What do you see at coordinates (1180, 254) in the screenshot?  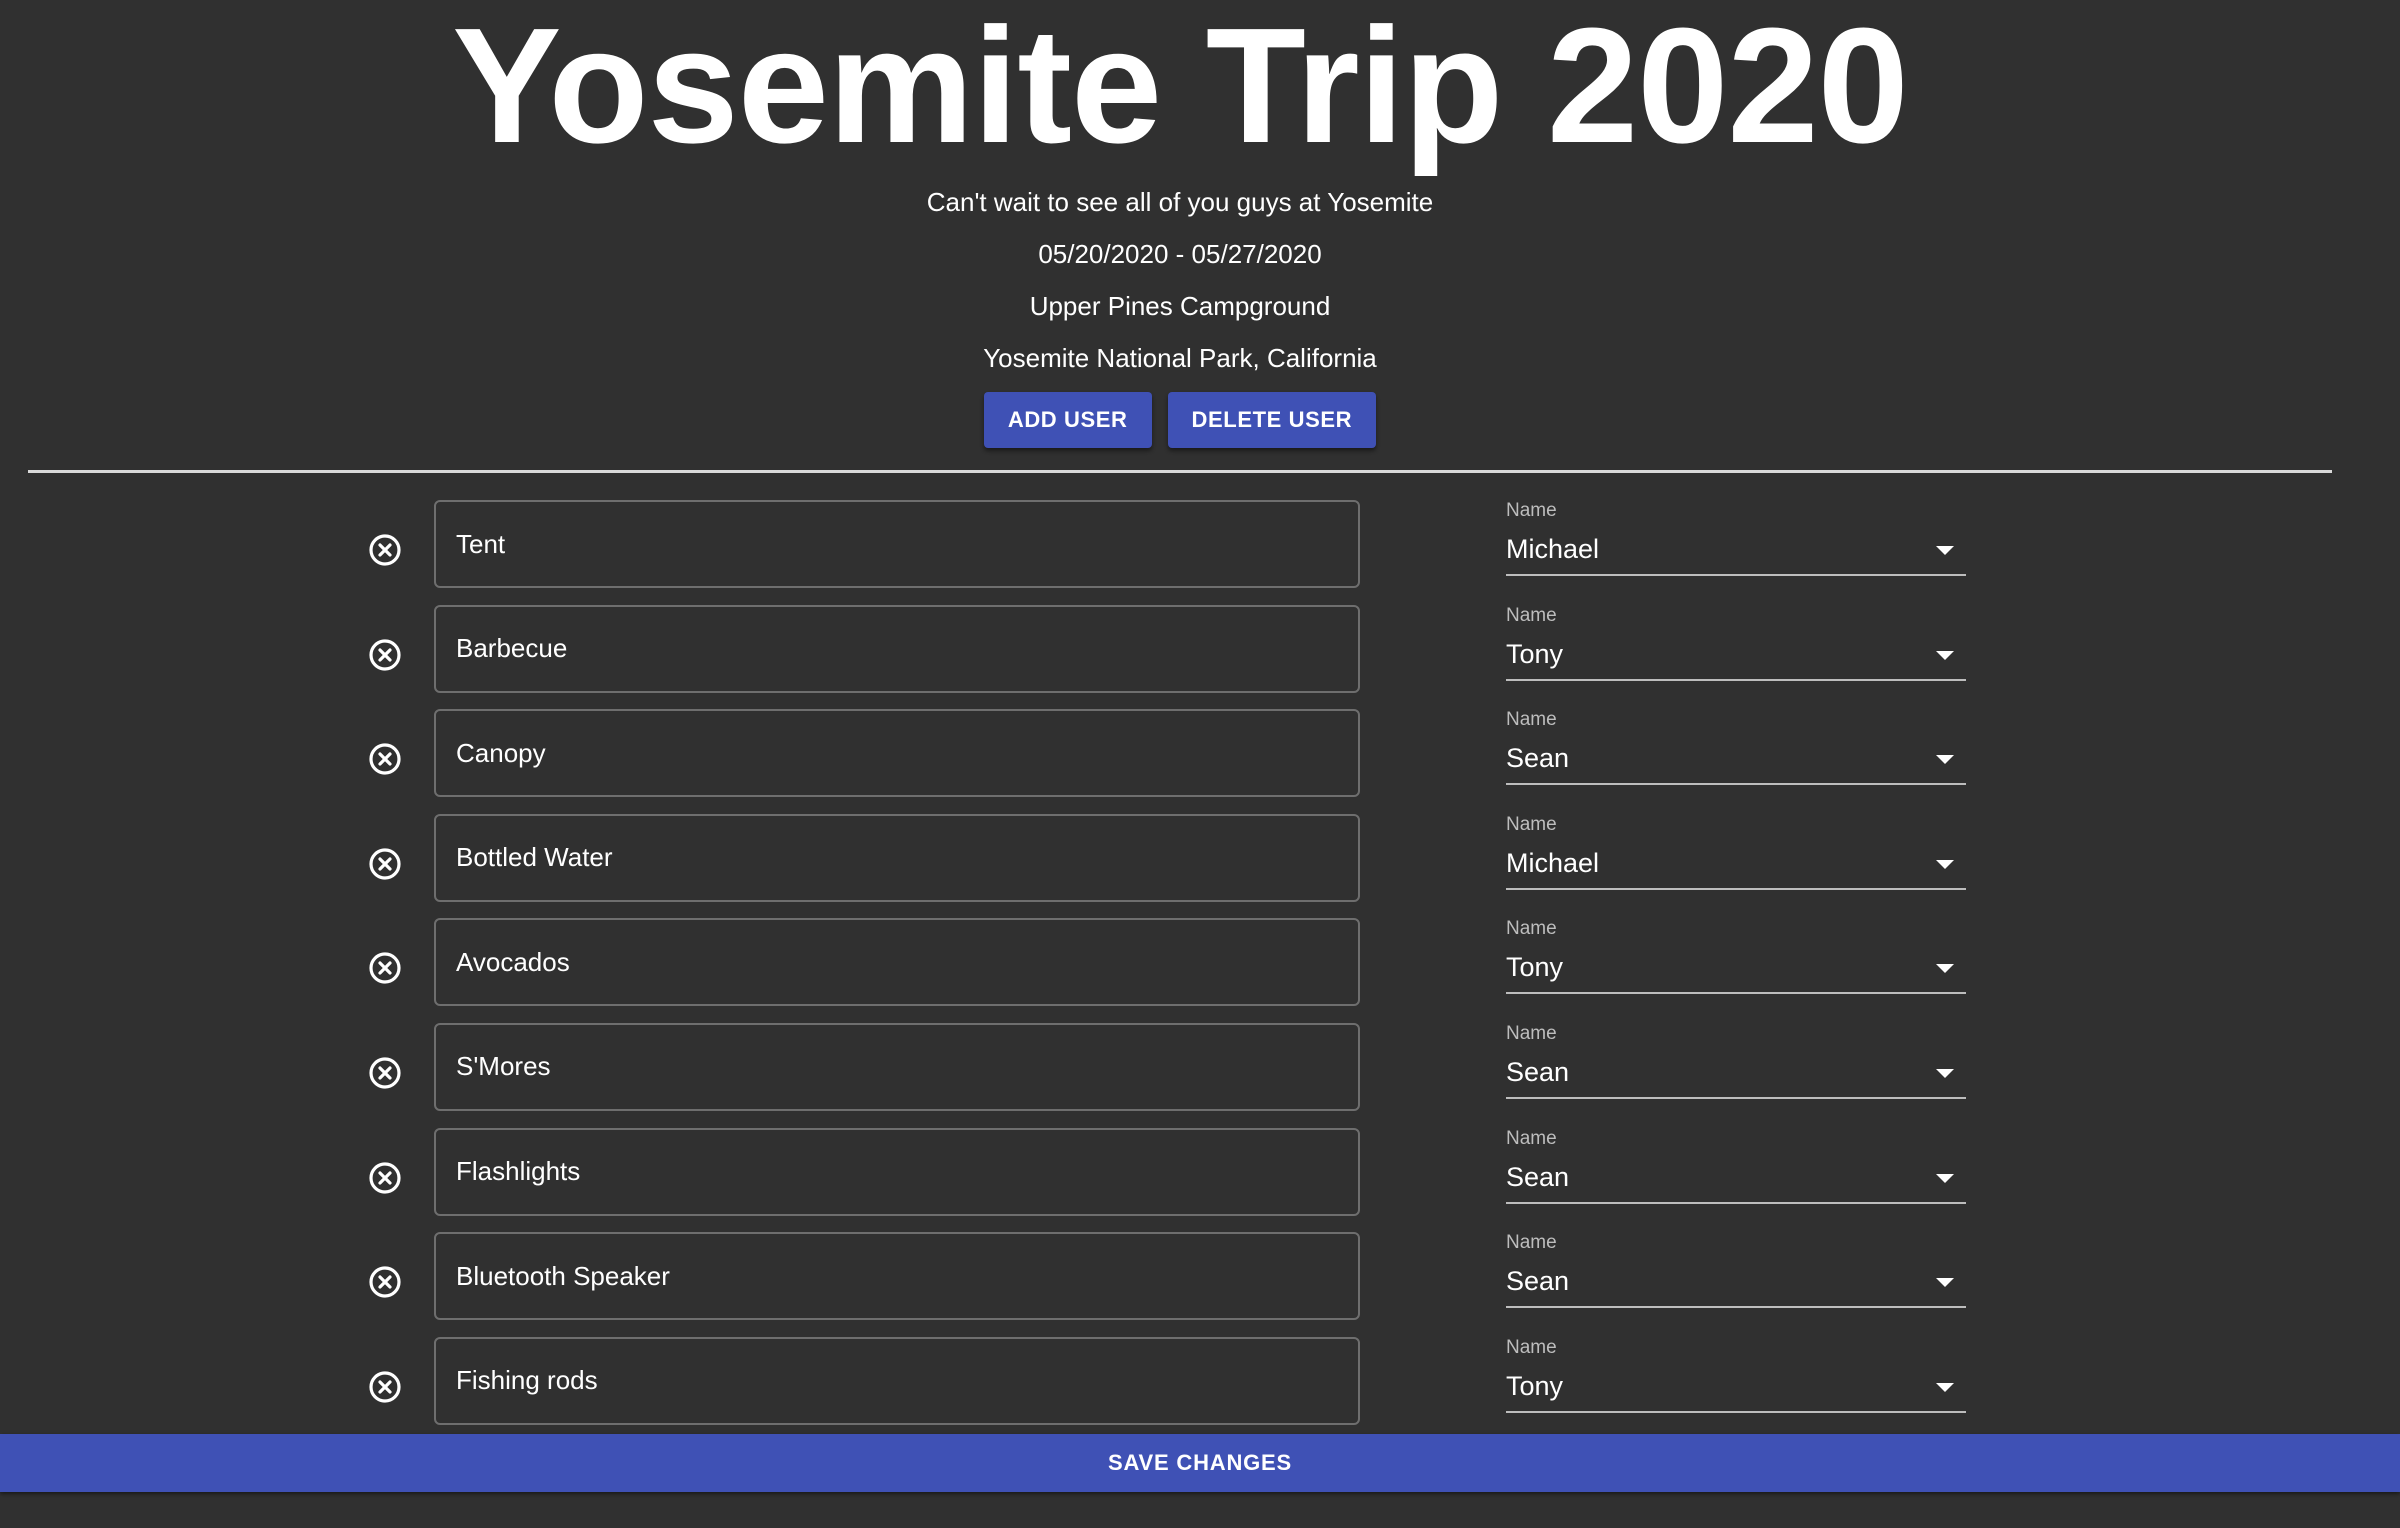 I see `trip-dates: 05/20/2020 - 05/27/2020` at bounding box center [1180, 254].